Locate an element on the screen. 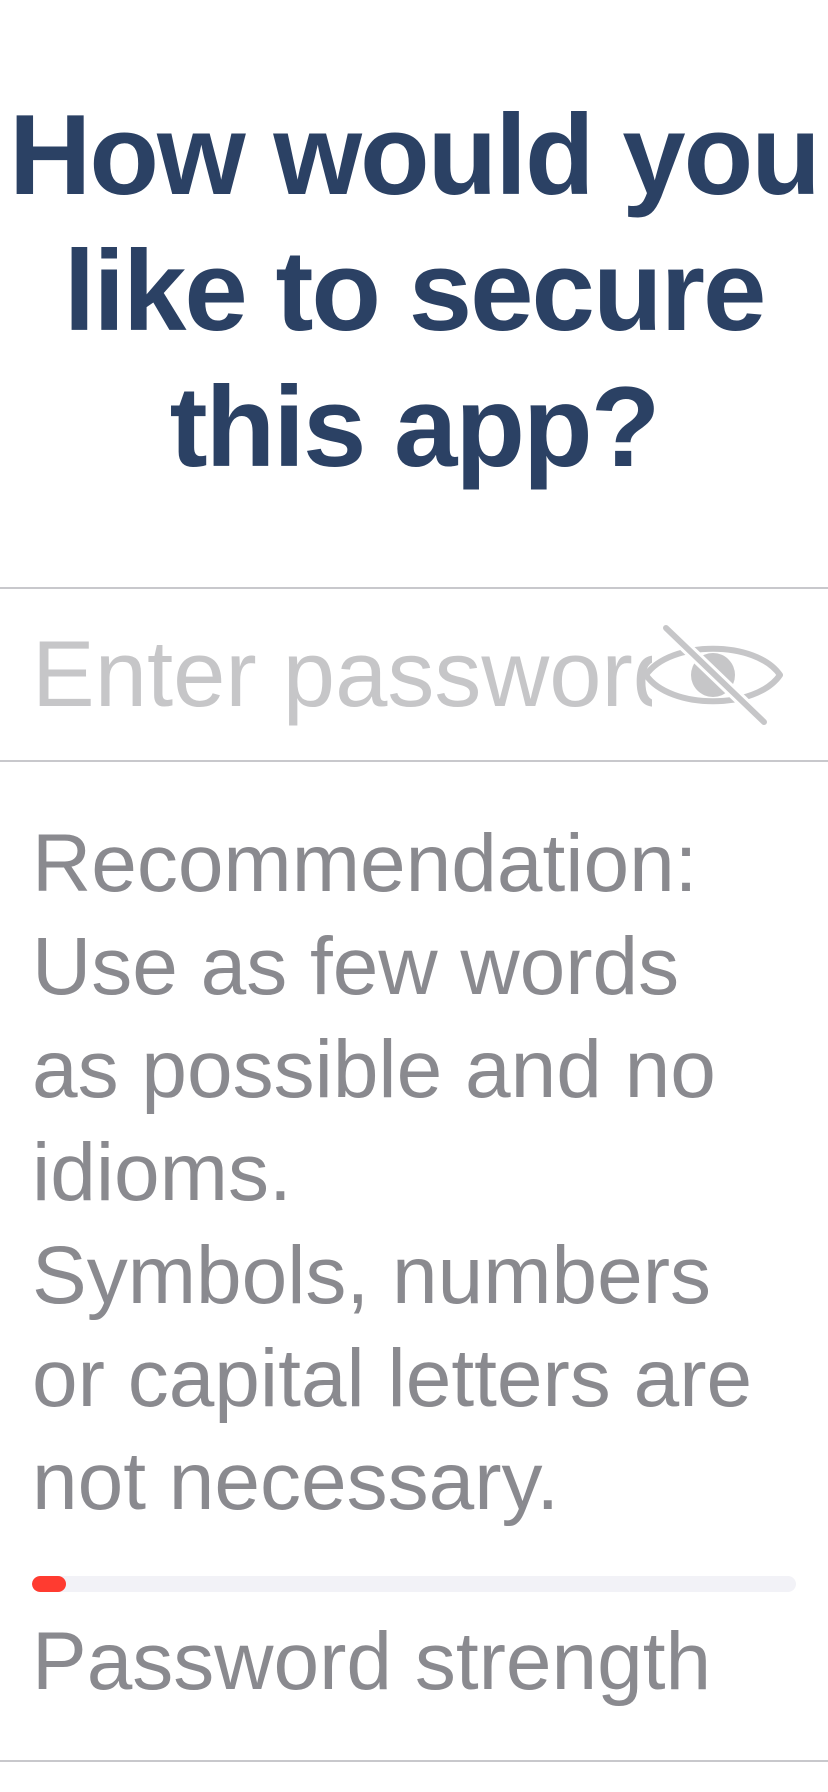 The height and width of the screenshot is (1792, 828). bottom-divider is located at coordinates (414, 1761).